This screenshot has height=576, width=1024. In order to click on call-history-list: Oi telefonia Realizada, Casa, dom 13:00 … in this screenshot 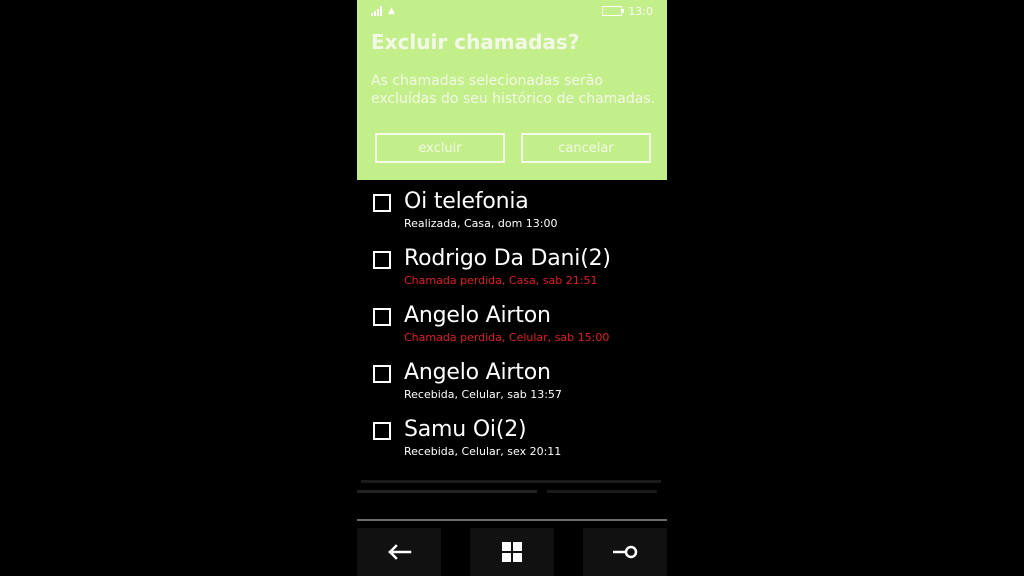, I will do `click(512, 328)`.